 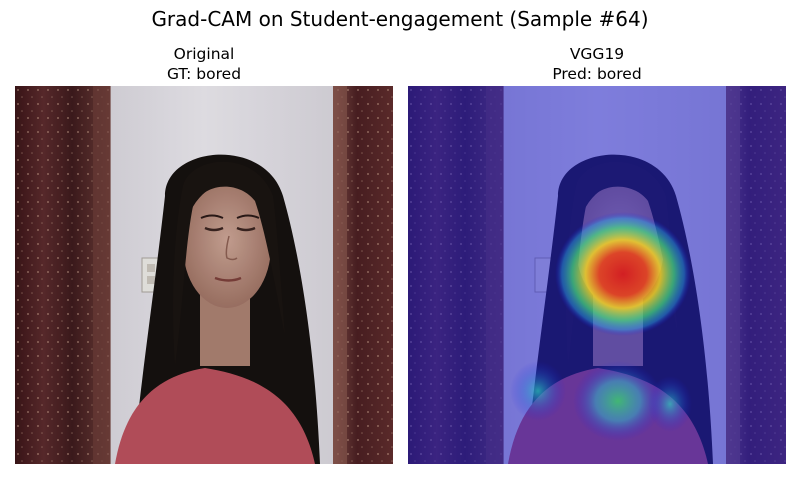 I want to click on gradcam-panel-title: VGG19 Pred: bored, so click(x=597, y=65).